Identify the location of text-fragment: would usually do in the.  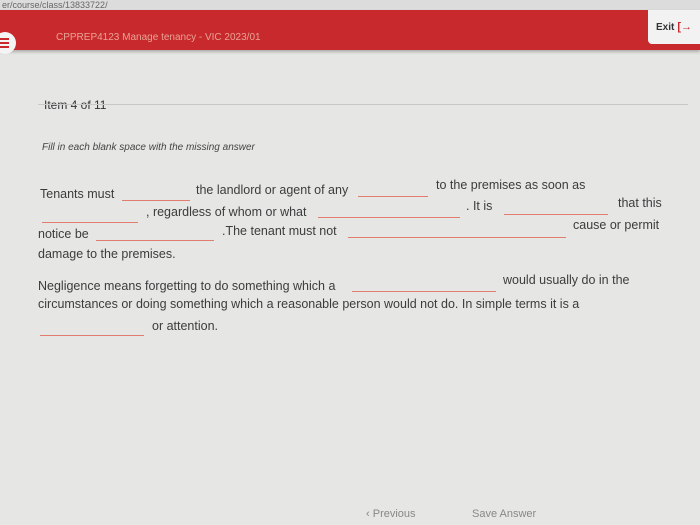
(566, 280).